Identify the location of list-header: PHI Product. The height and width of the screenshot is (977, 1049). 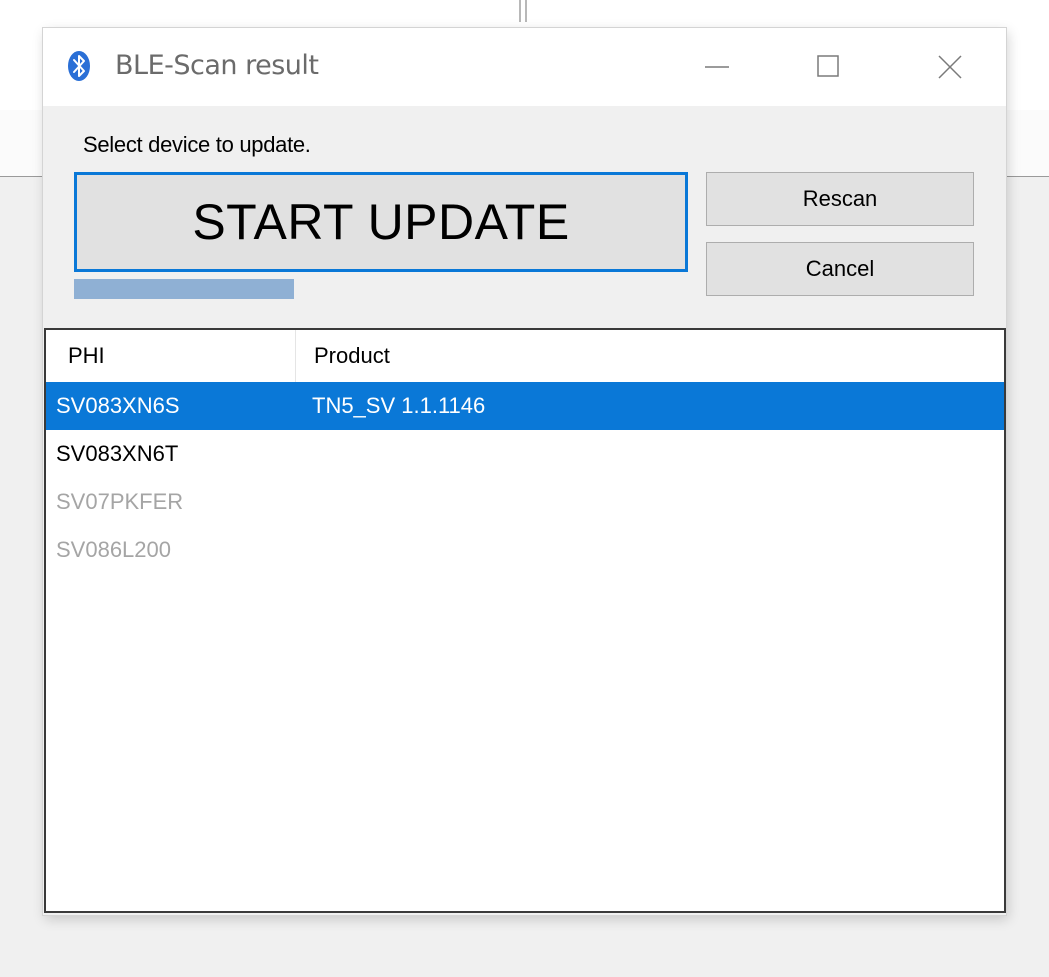
(525, 356).